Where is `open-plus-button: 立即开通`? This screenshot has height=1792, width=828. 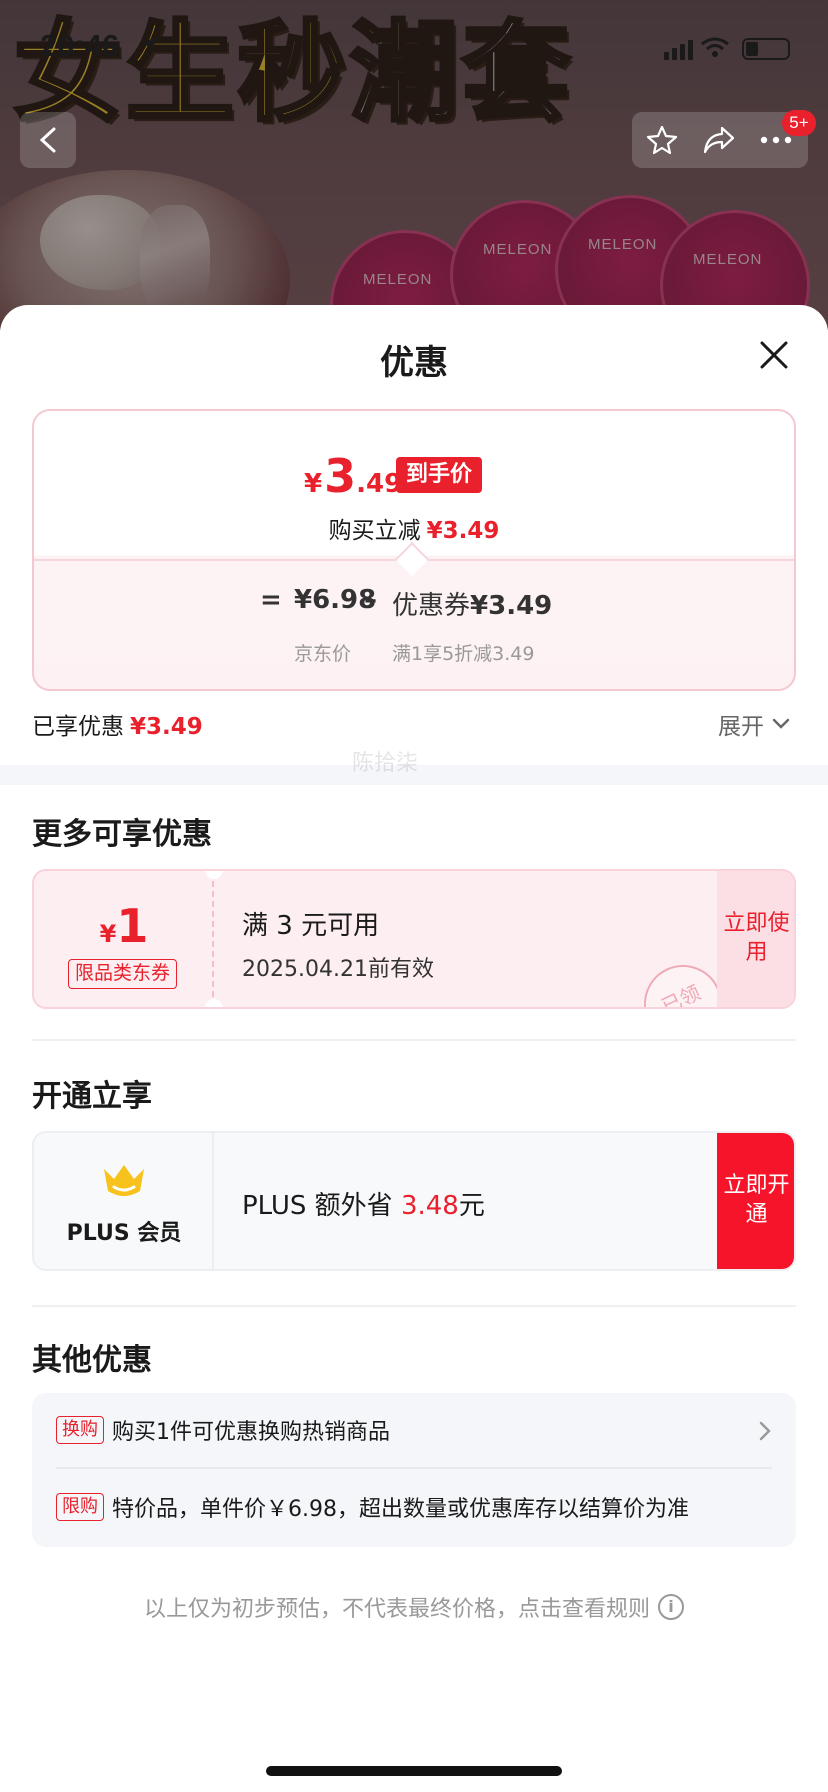 open-plus-button: 立即开通 is located at coordinates (755, 1201).